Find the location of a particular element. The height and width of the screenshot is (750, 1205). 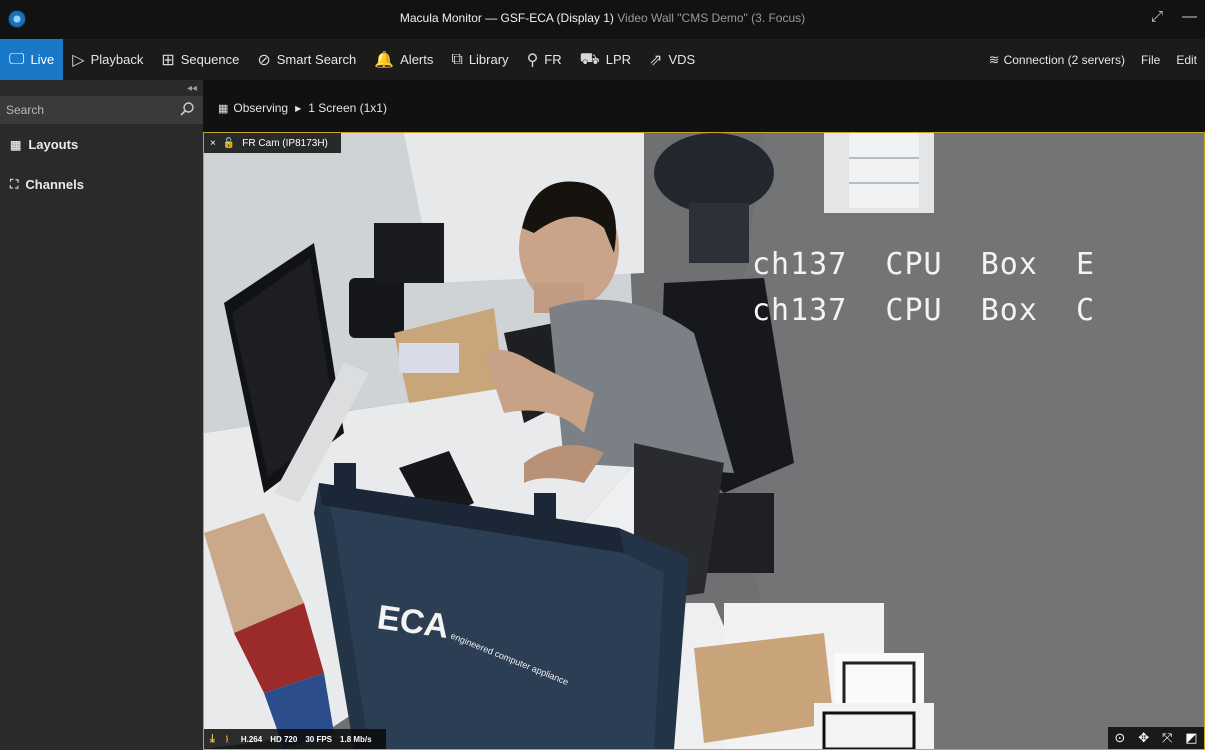

menu-lpr-label: LPR is located at coordinates (618, 59).